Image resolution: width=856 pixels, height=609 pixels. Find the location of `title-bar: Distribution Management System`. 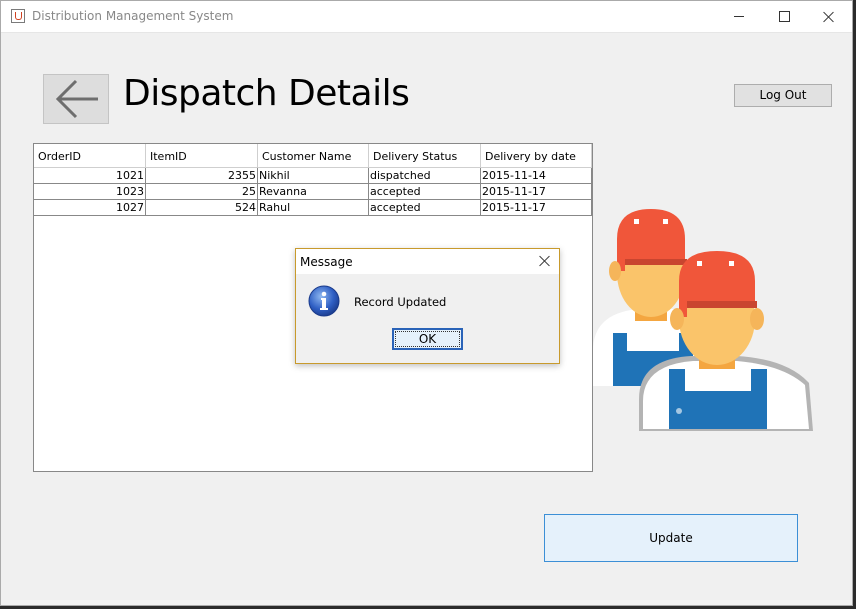

title-bar: Distribution Management System is located at coordinates (426, 17).